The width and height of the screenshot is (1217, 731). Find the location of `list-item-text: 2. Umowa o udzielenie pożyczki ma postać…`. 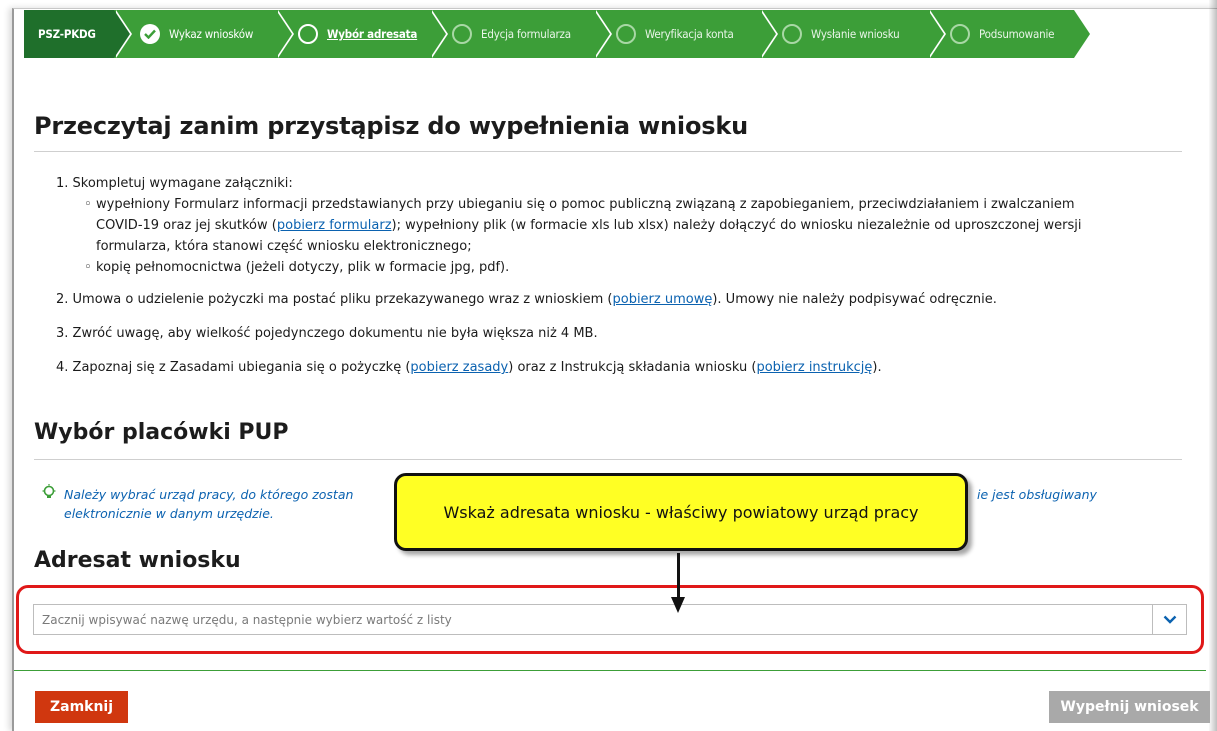

list-item-text: 2. Umowa o udzielenie pożyczki ma postać… is located at coordinates (334, 299).